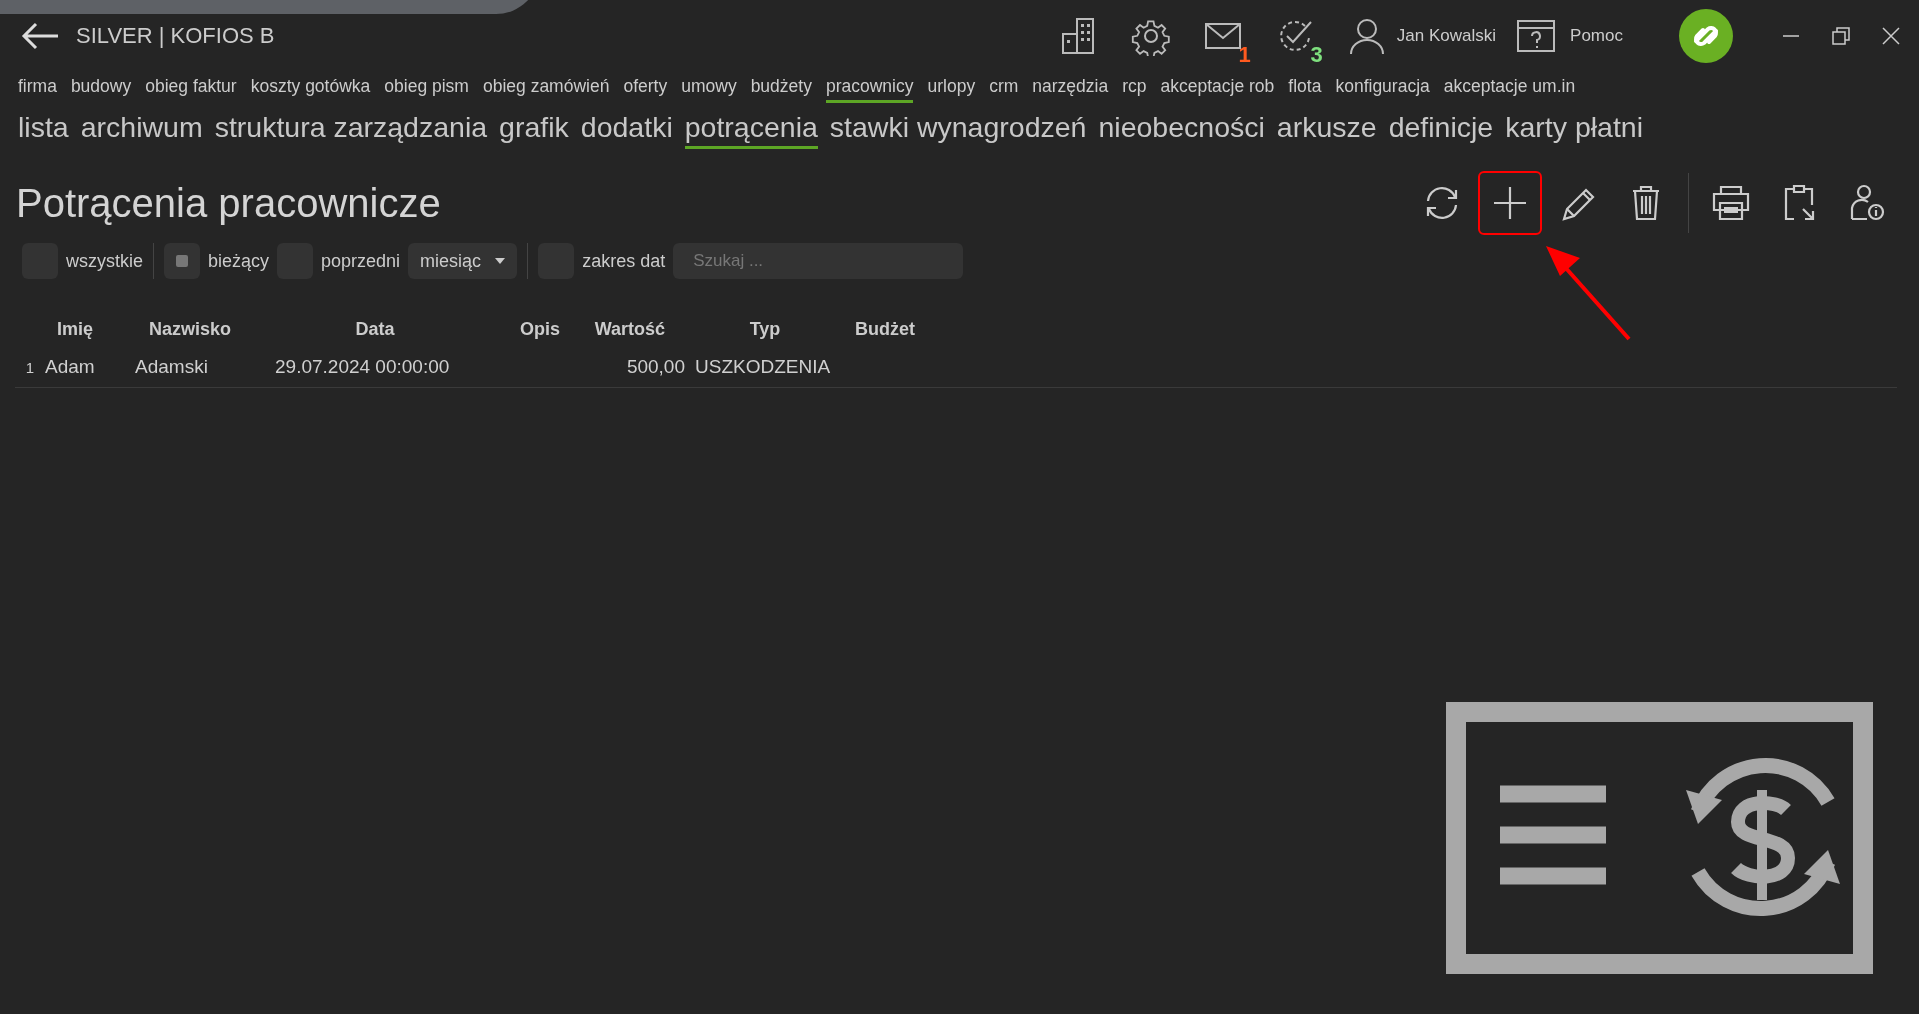  What do you see at coordinates (1510, 203) in the screenshot?
I see `add-button` at bounding box center [1510, 203].